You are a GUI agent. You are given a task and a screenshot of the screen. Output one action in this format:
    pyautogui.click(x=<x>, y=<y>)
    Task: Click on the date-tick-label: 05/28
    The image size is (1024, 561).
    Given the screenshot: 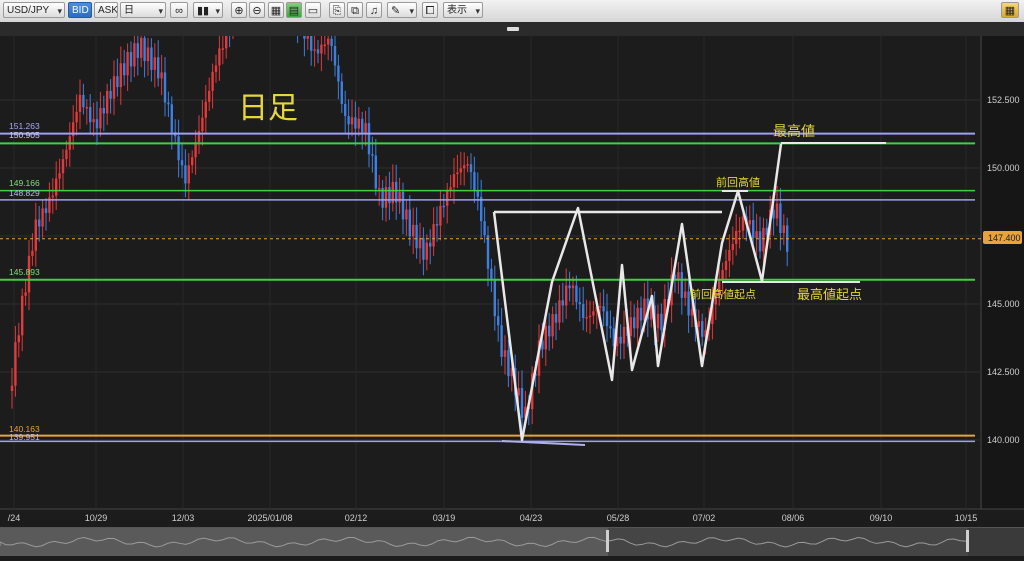 What is the action you would take?
    pyautogui.click(x=618, y=518)
    